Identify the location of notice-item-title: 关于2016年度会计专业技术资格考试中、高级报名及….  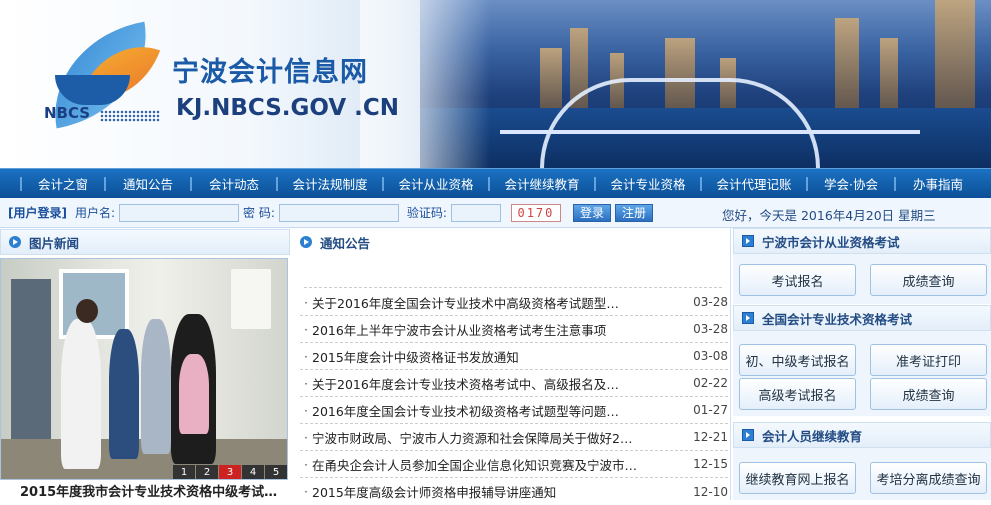
(501, 383).